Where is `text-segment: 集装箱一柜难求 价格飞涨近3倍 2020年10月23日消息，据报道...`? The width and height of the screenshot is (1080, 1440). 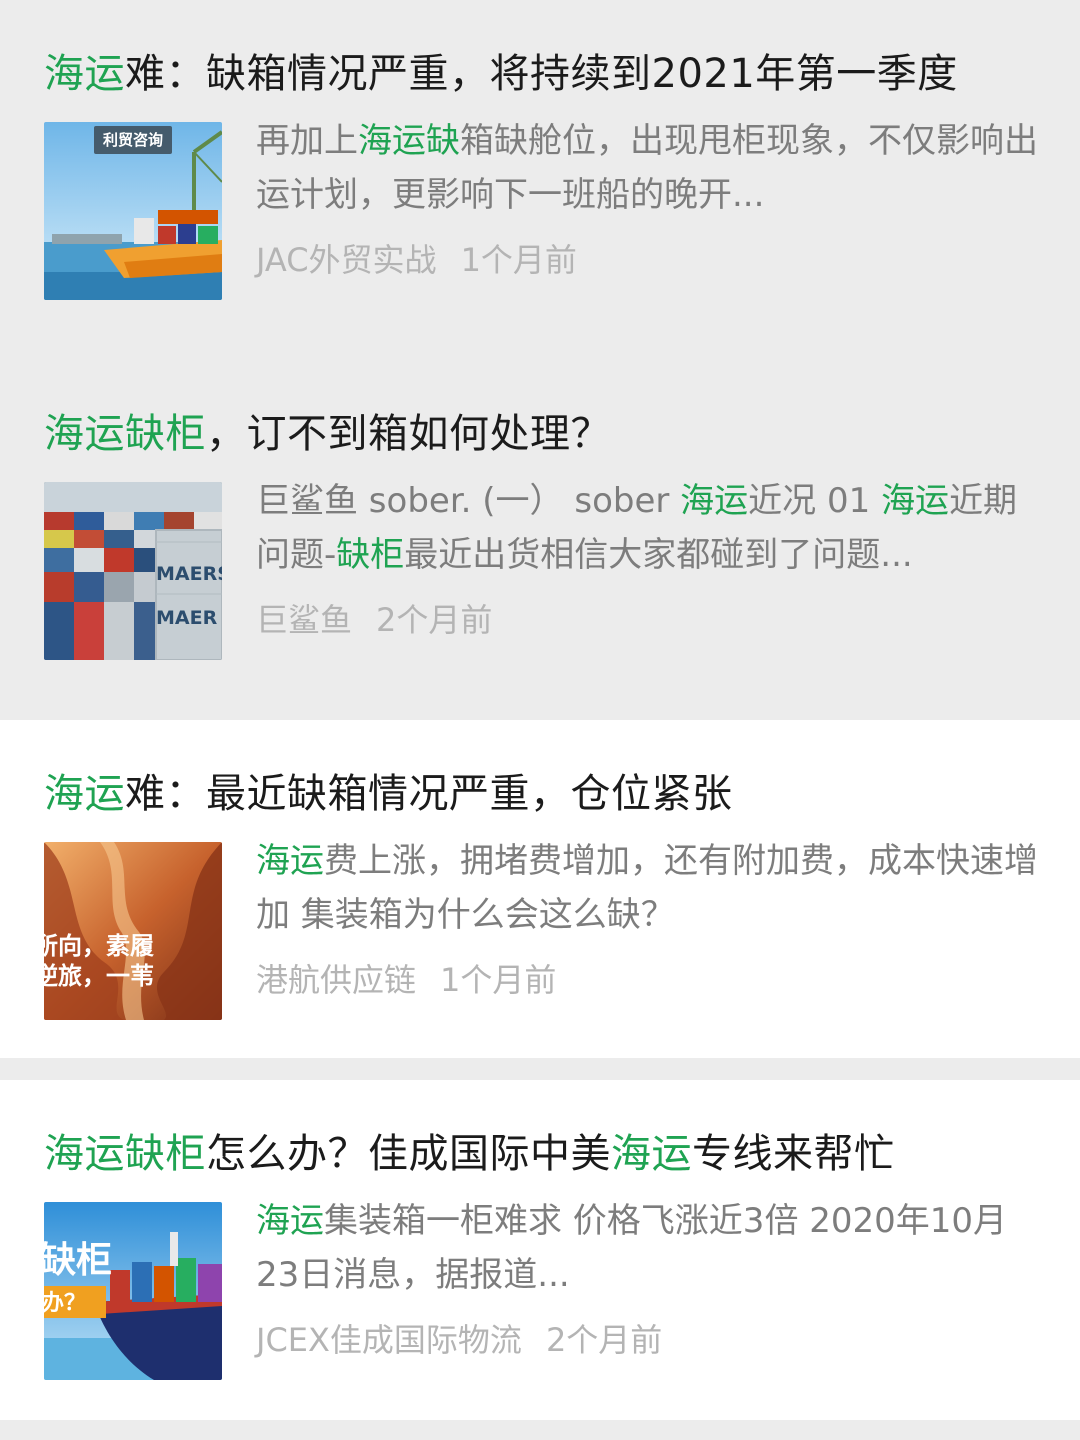 text-segment: 集装箱一柜难求 价格飞涨近3倍 2020年10月23日消息，据报道... is located at coordinates (632, 1248).